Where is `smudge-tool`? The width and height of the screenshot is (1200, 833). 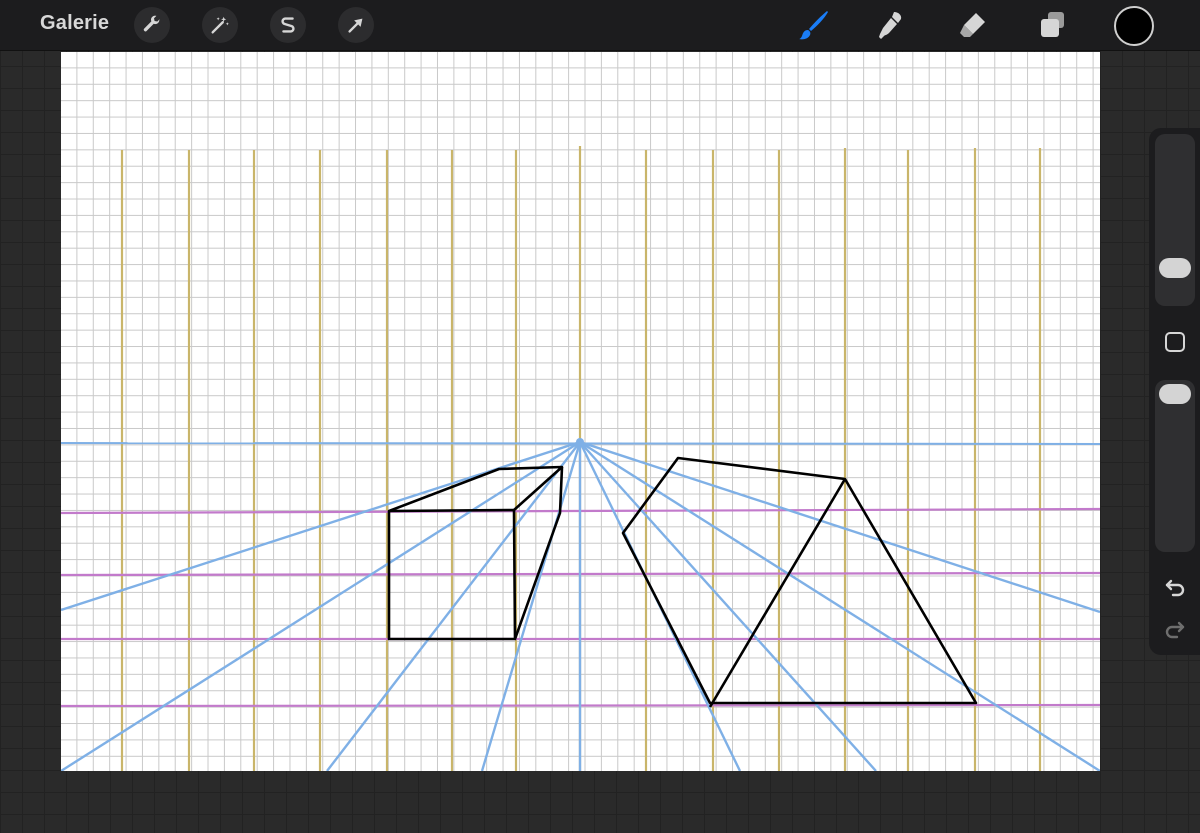 smudge-tool is located at coordinates (890, 25).